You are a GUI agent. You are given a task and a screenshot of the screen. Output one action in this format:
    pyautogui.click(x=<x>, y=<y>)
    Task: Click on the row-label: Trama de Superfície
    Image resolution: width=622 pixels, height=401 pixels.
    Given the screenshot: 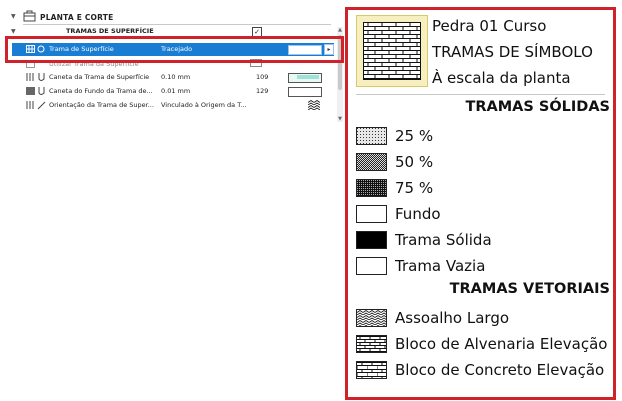 What is the action you would take?
    pyautogui.click(x=81, y=49)
    